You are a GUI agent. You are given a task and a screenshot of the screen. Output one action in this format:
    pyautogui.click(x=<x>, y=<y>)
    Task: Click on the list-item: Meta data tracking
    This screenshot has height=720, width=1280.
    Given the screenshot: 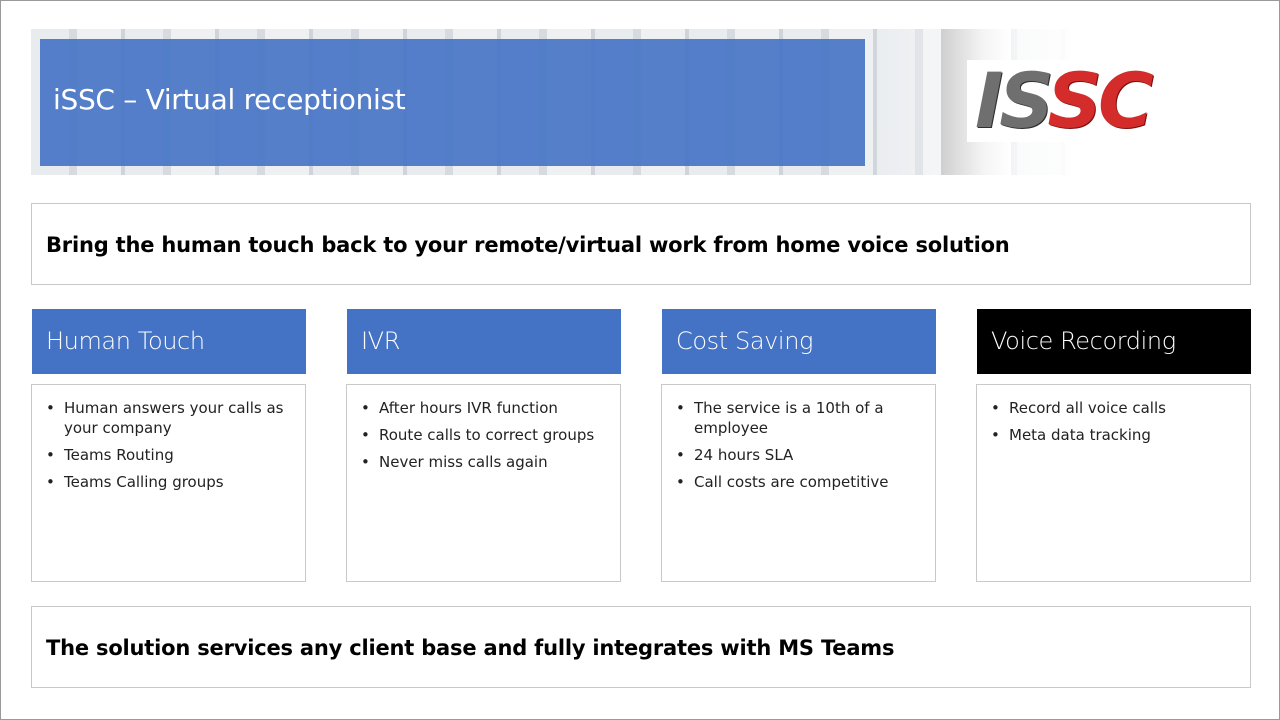 What is the action you would take?
    pyautogui.click(x=1115, y=435)
    